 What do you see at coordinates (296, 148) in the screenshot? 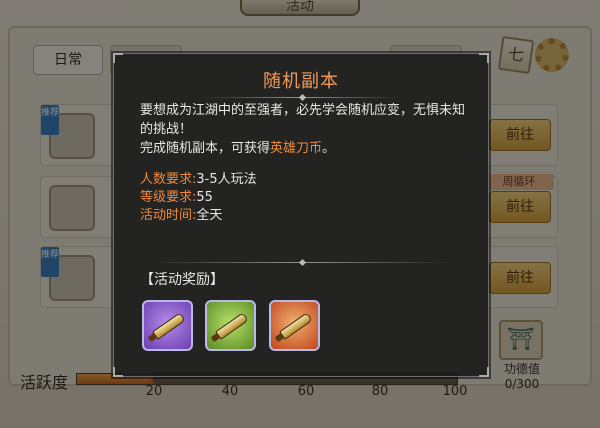
I see `hero-coin-highlight: 英雄刀币` at bounding box center [296, 148].